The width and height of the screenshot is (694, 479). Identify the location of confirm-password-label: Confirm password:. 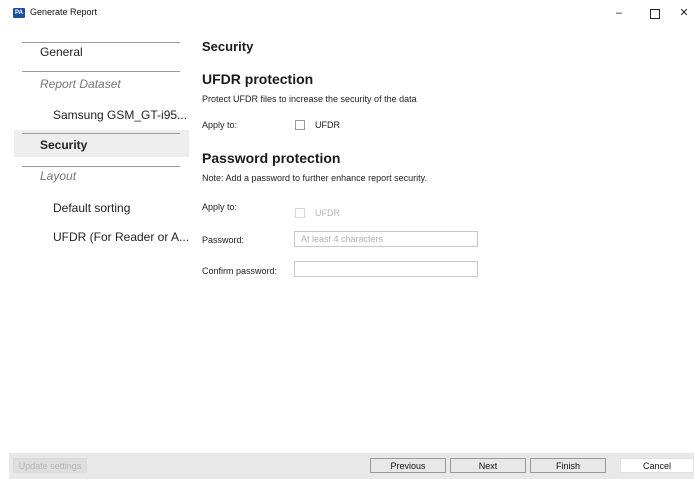
(240, 271).